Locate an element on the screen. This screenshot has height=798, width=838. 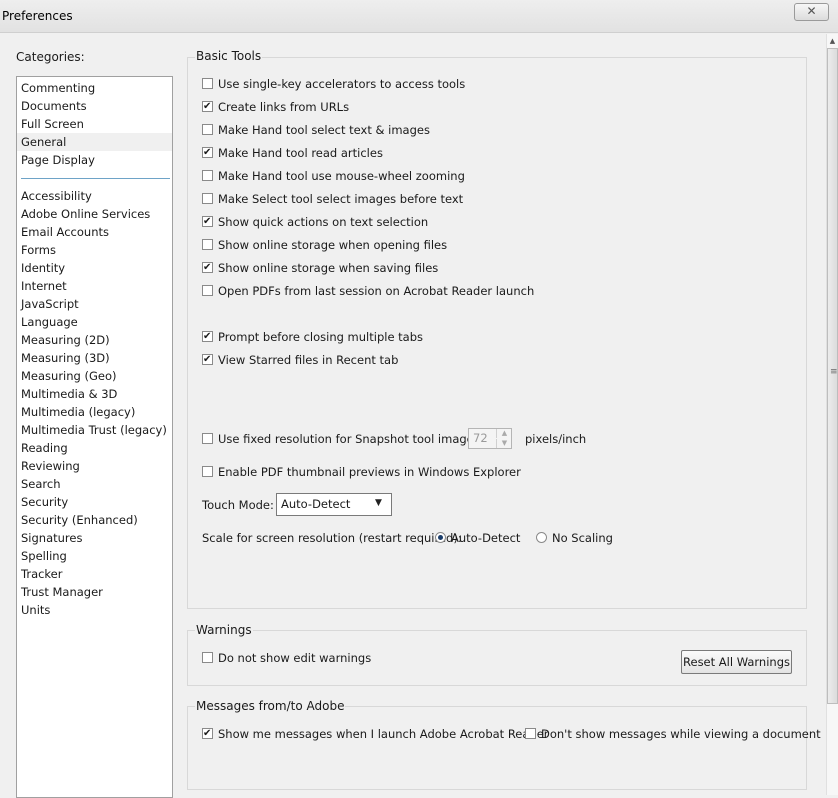
category-item-adobe-online-services: Adobe Online Services is located at coordinates (94, 214).